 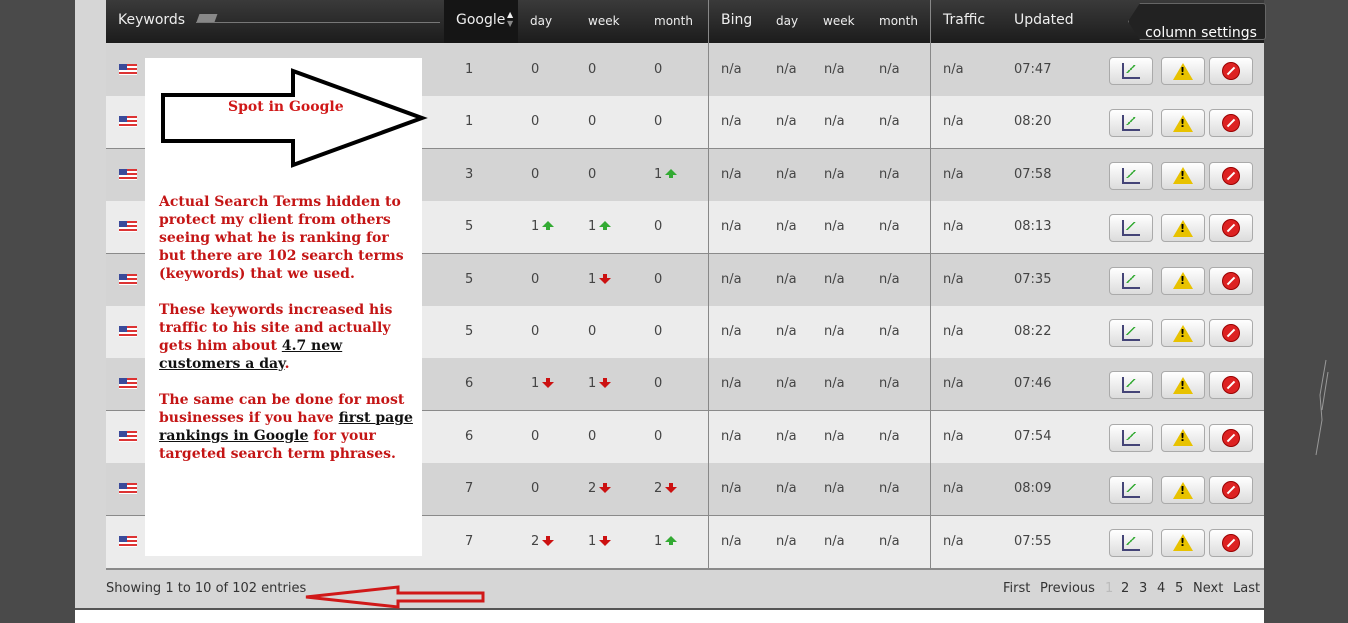 What do you see at coordinates (1161, 588) in the screenshot?
I see `pager-page-4: 4` at bounding box center [1161, 588].